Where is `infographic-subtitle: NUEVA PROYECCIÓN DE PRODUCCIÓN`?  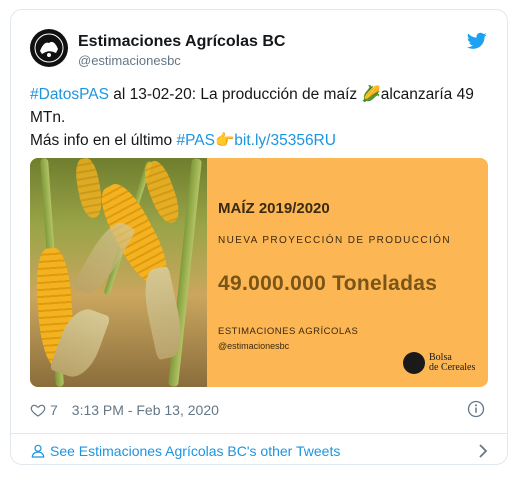 infographic-subtitle: NUEVA PROYECCIÓN DE PRODUCCIÓN is located at coordinates (334, 240).